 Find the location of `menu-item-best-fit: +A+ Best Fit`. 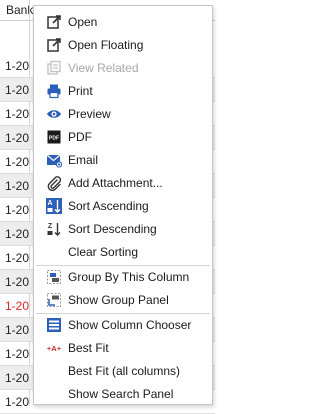

menu-item-best-fit: +A+ Best Fit is located at coordinates (123, 348).